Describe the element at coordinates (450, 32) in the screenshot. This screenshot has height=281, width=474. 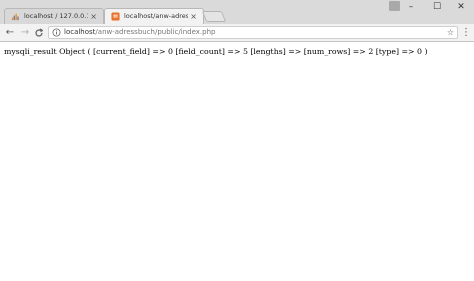
I see `bookmark-star-icon: ☆` at that location.